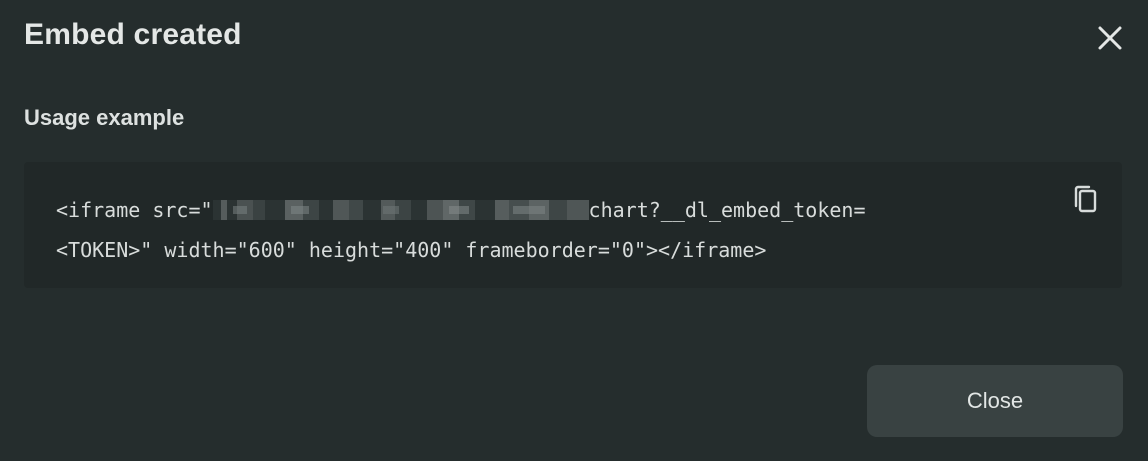 This screenshot has height=461, width=1148. Describe the element at coordinates (400, 210) in the screenshot. I see `redacted-url` at that location.